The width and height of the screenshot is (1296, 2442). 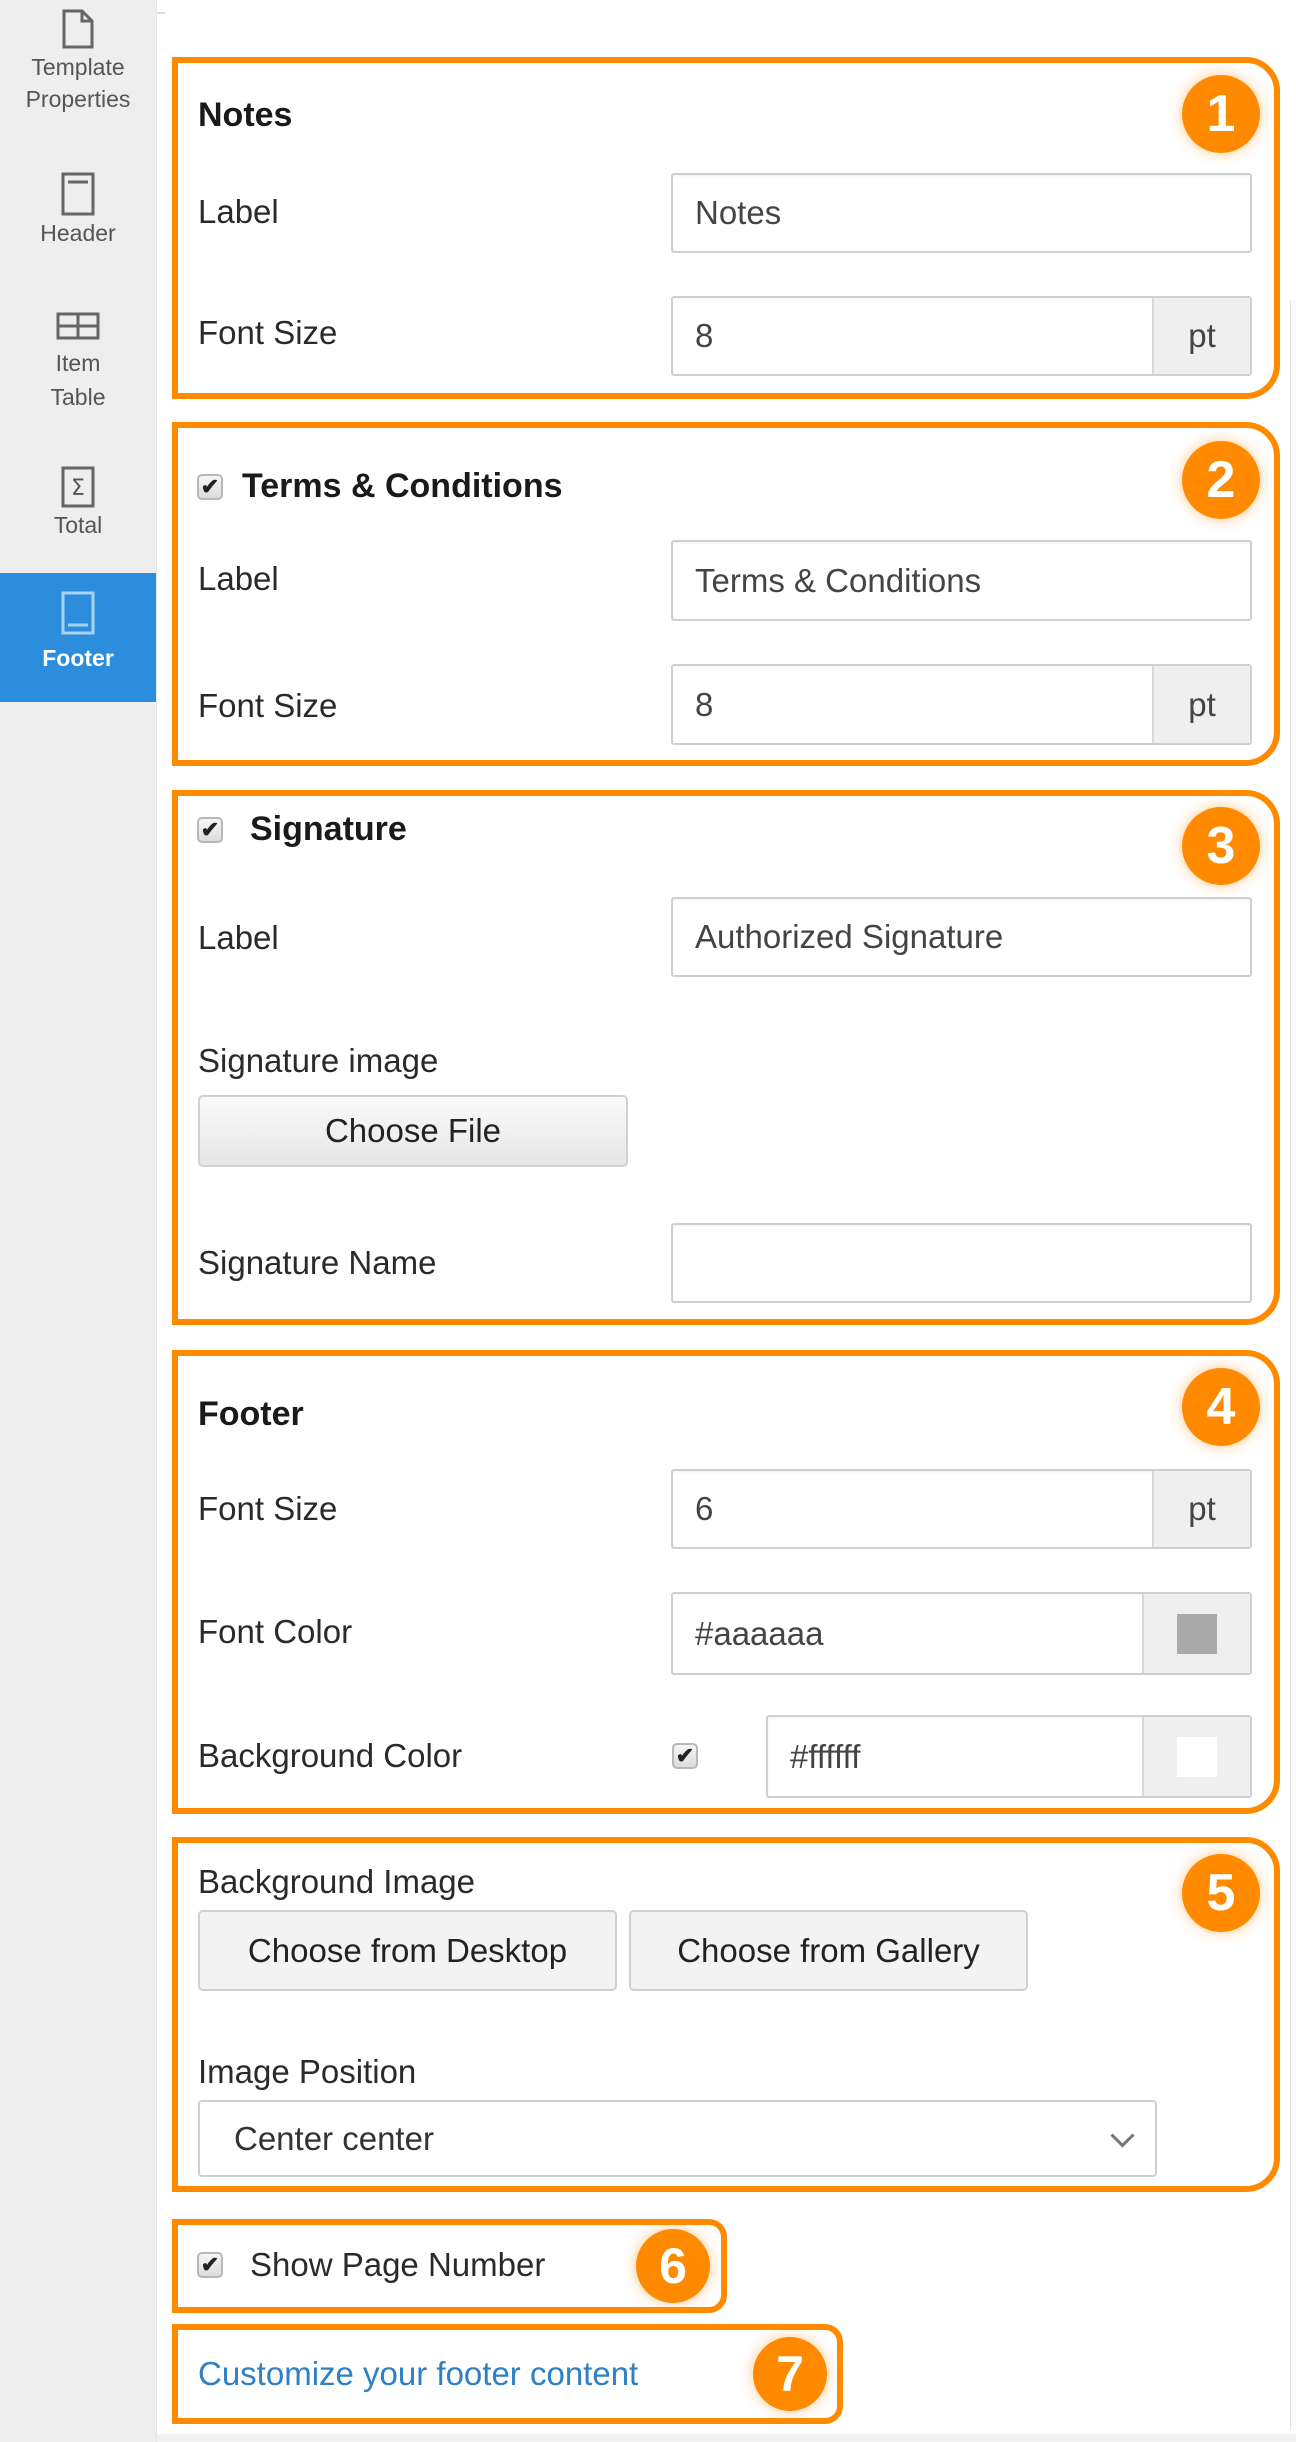 I want to click on font-color-picker, so click(x=1196, y=1633).